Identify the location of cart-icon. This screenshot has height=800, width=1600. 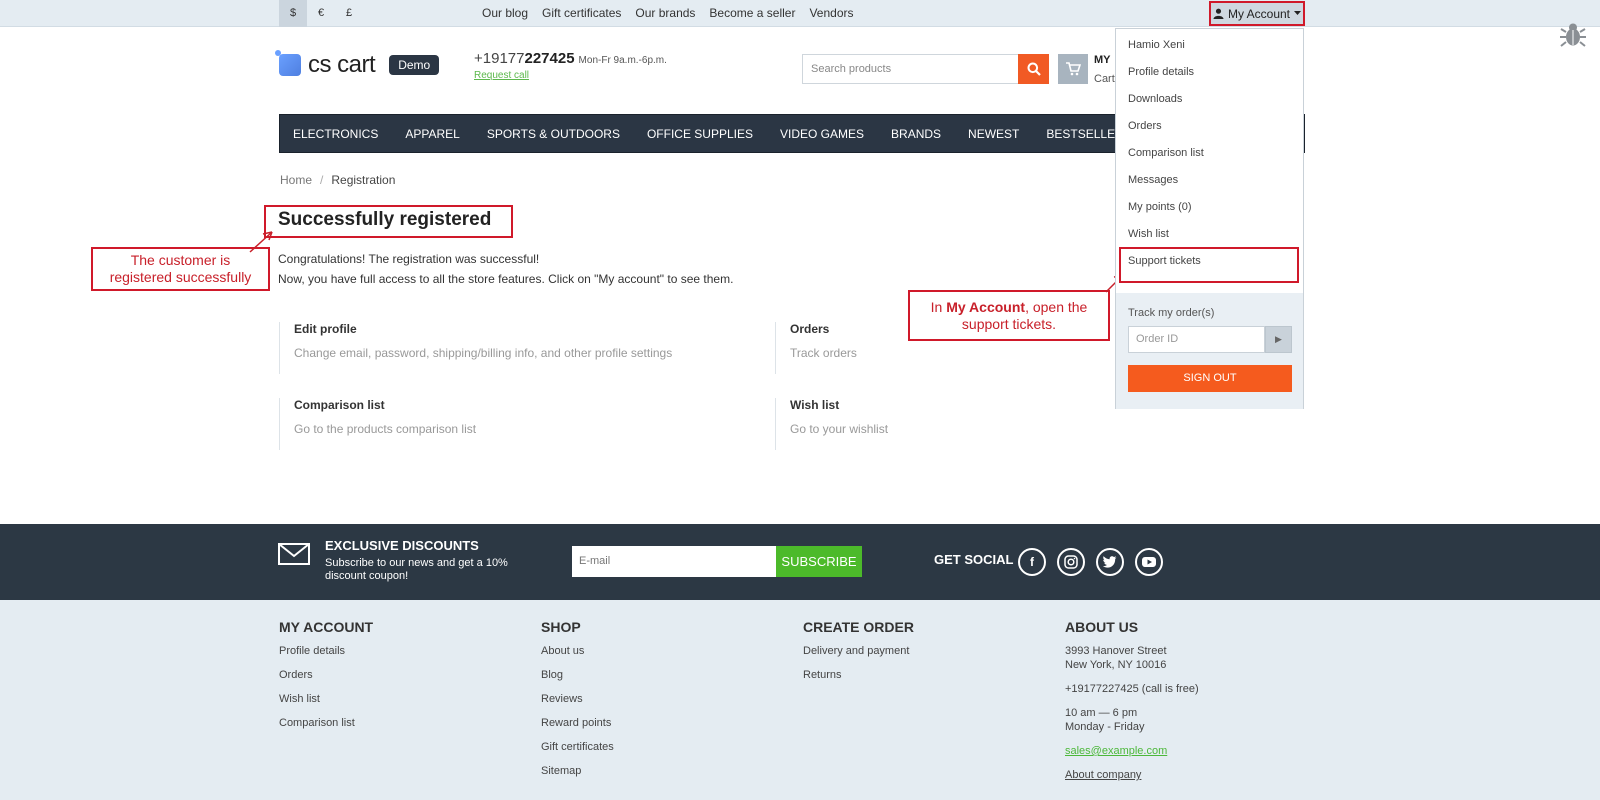
(1073, 69).